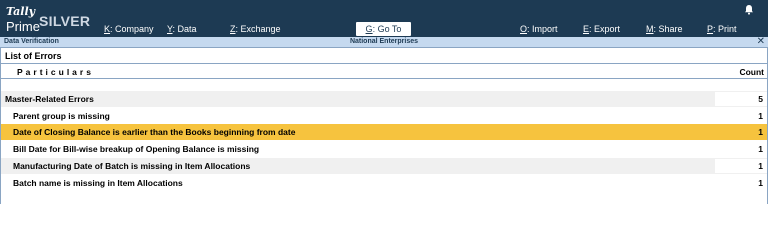 Image resolution: width=768 pixels, height=240 pixels. Describe the element at coordinates (55, 72) in the screenshot. I see `column-header-particulars: Particulars` at that location.